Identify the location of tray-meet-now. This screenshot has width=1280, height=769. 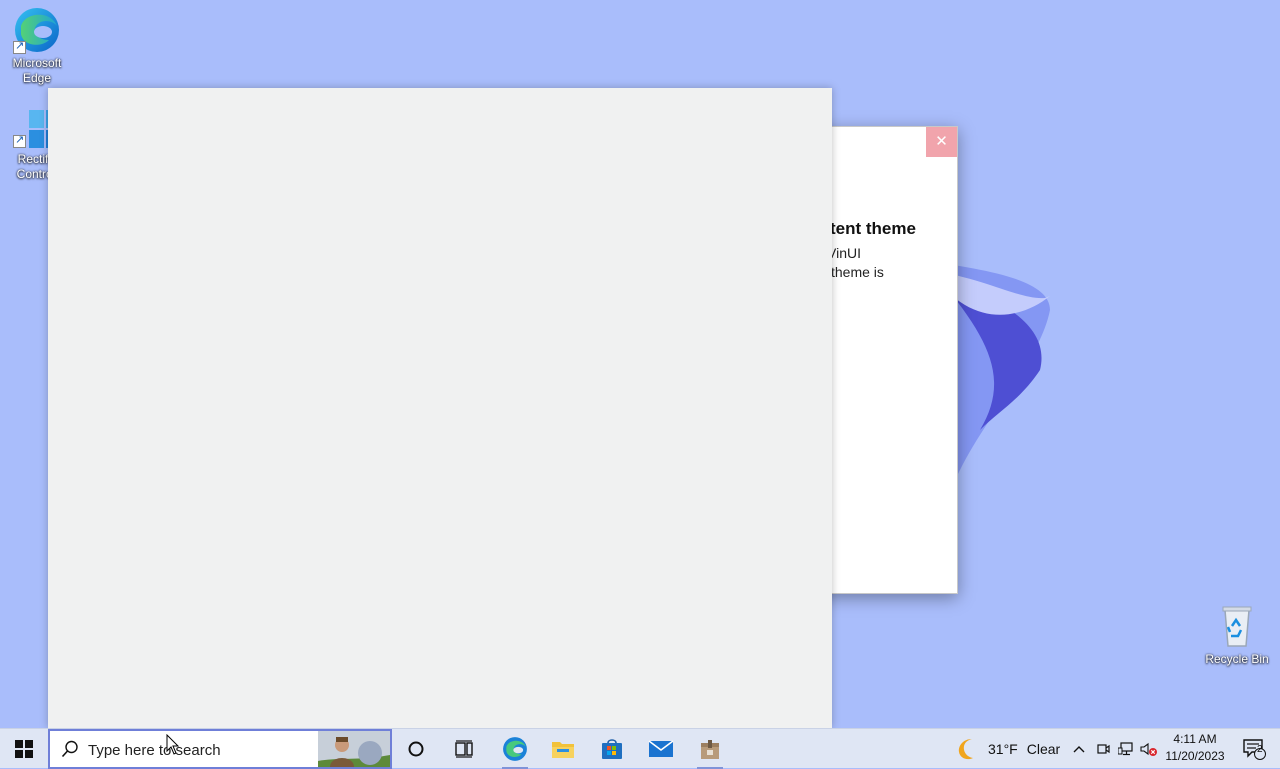
(1103, 749).